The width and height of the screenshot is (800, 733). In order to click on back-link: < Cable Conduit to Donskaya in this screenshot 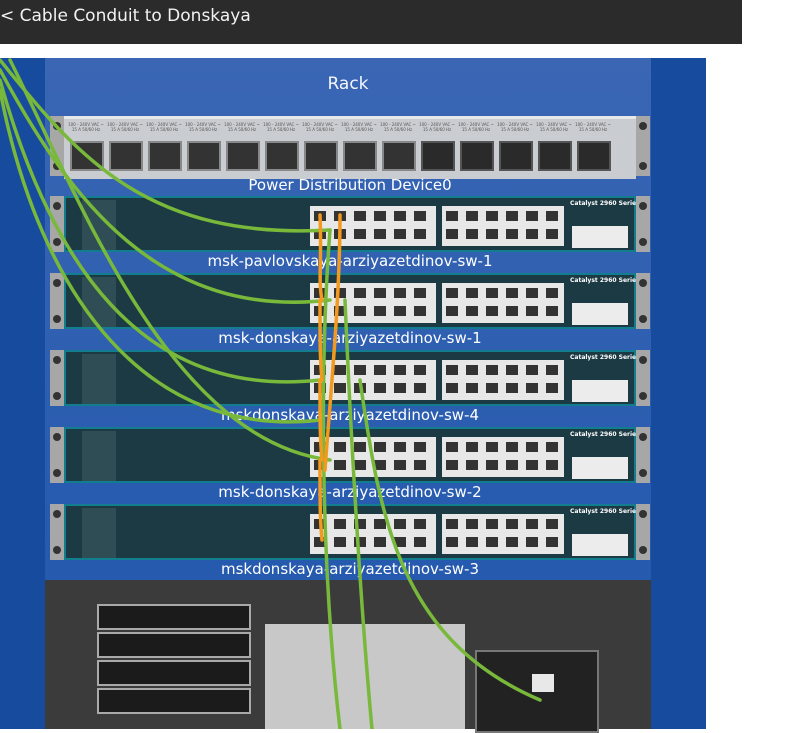, I will do `click(125, 16)`.